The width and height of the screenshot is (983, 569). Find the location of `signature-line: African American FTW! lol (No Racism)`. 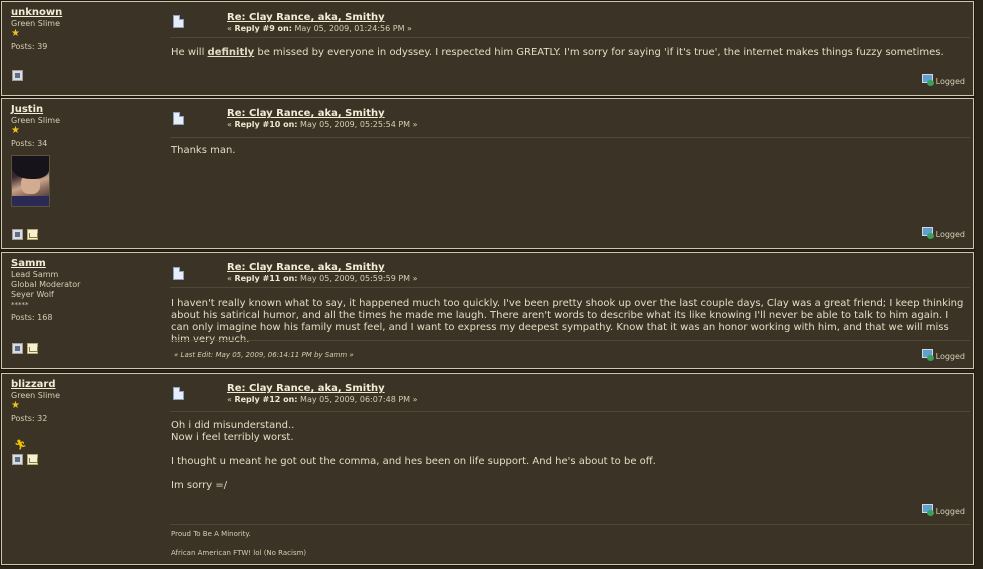

signature-line: African American FTW! lol (No Racism) is located at coordinates (239, 553).